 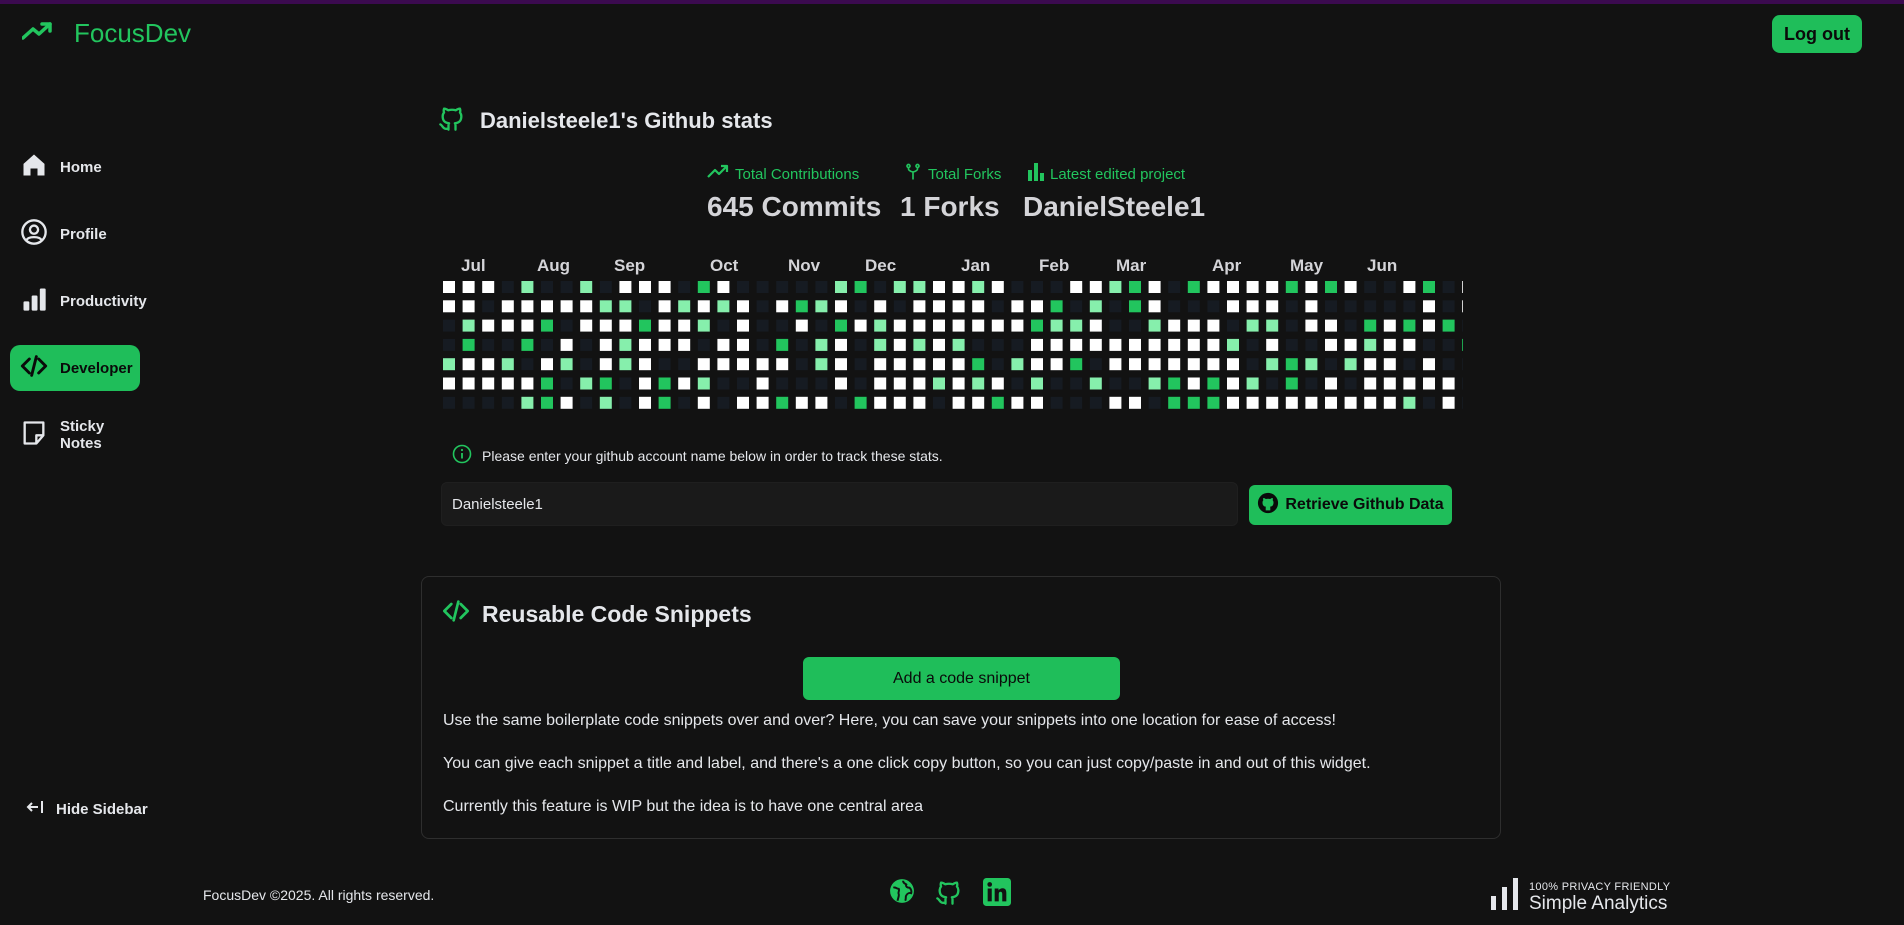 I want to click on git-fork-icon, so click(x=913, y=174).